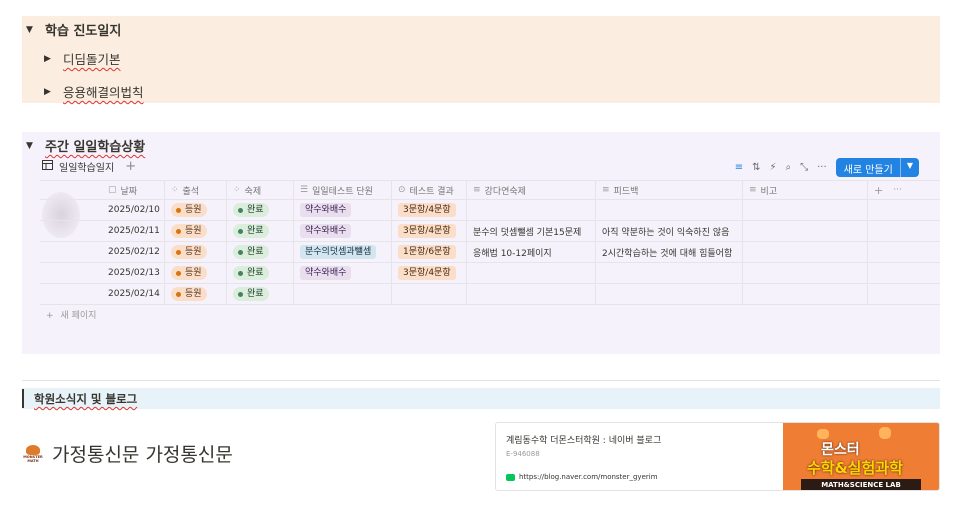 The height and width of the screenshot is (508, 966). Describe the element at coordinates (429, 294) in the screenshot. I see `cell-result` at that location.